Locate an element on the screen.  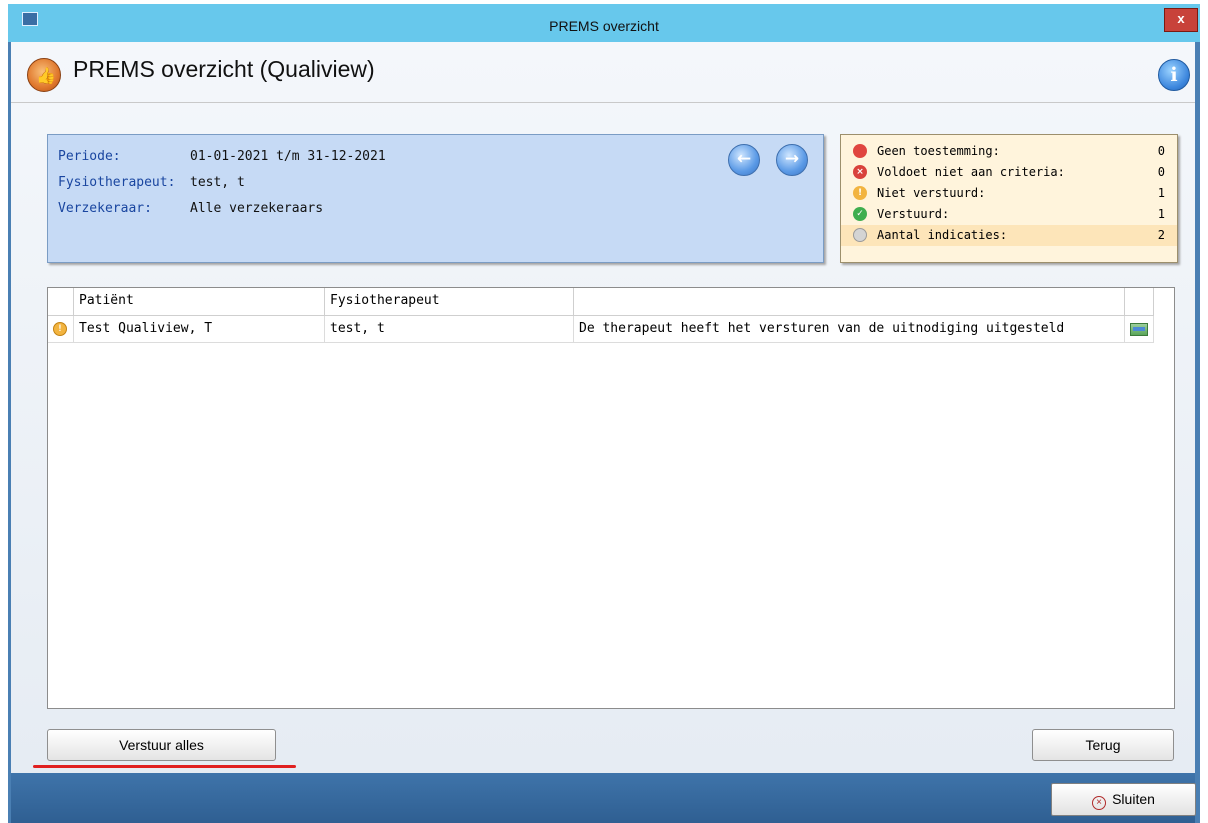
footer-bar: × Sluiten is located at coordinates (603, 798).